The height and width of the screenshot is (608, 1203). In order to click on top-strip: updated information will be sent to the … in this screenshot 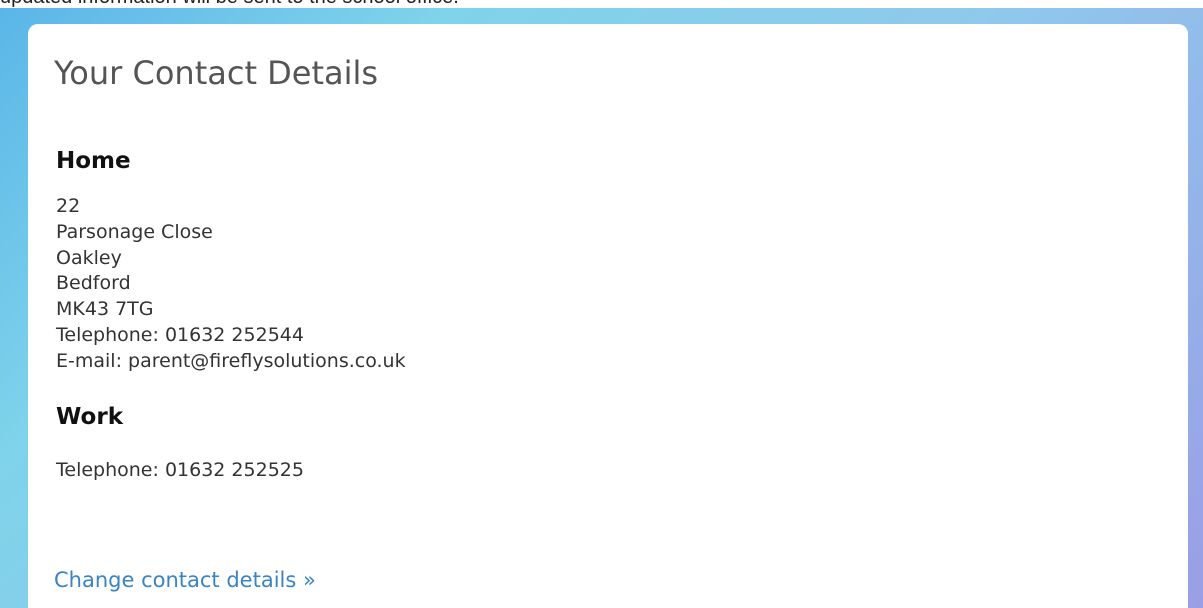, I will do `click(601, 4)`.